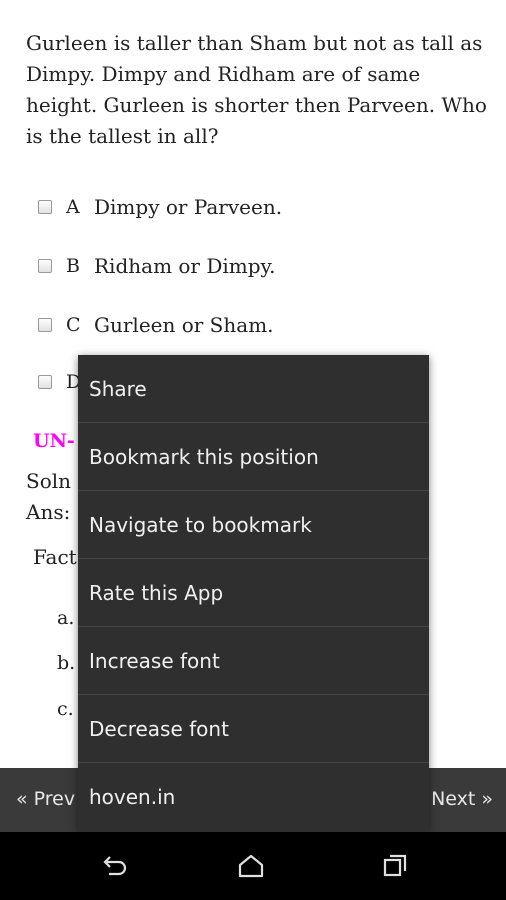  What do you see at coordinates (185, 266) in the screenshot?
I see `option-b-text: Ridham or Dimpy.` at bounding box center [185, 266].